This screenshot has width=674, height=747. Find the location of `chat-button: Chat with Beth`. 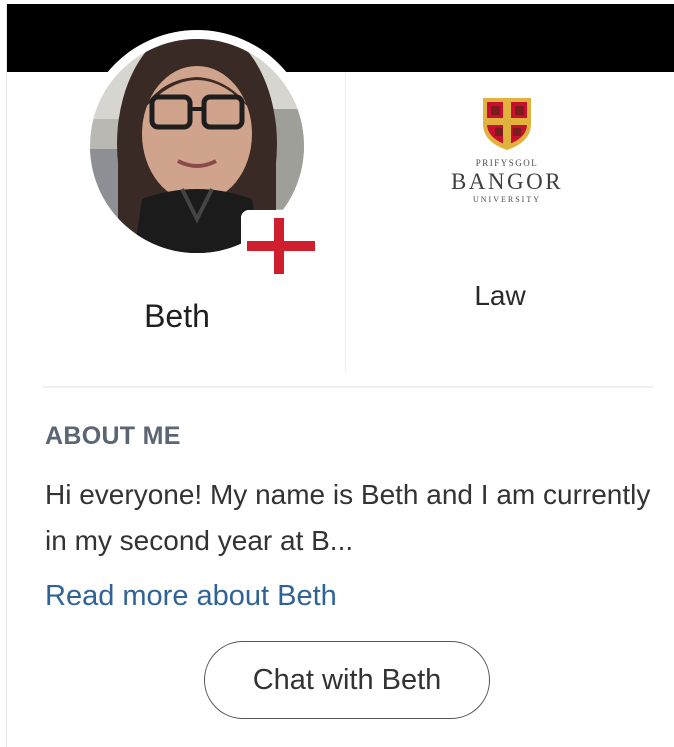

chat-button: Chat with Beth is located at coordinates (347, 680).